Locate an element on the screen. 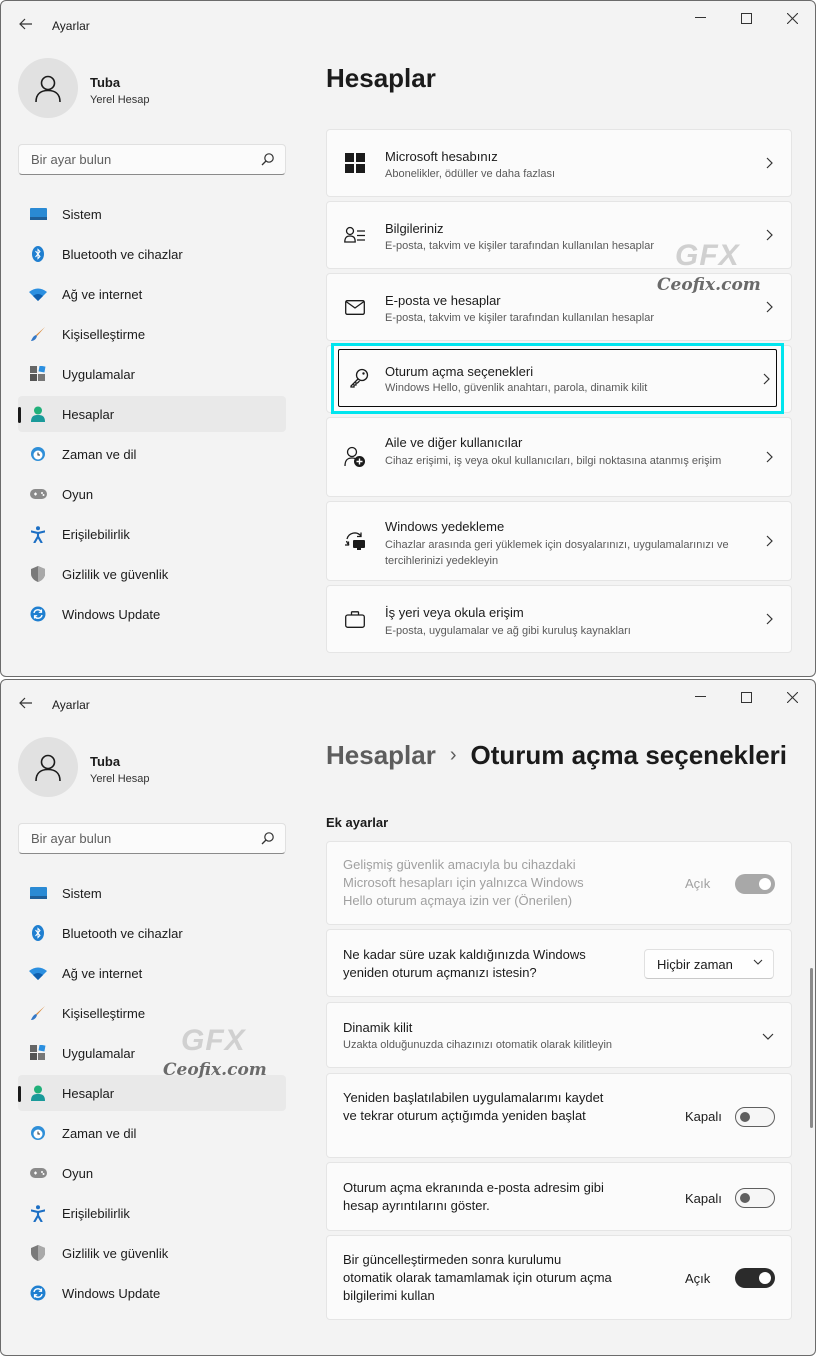 This screenshot has width=816, height=1356. sidebar-item-label: Windows Update is located at coordinates (111, 1293).